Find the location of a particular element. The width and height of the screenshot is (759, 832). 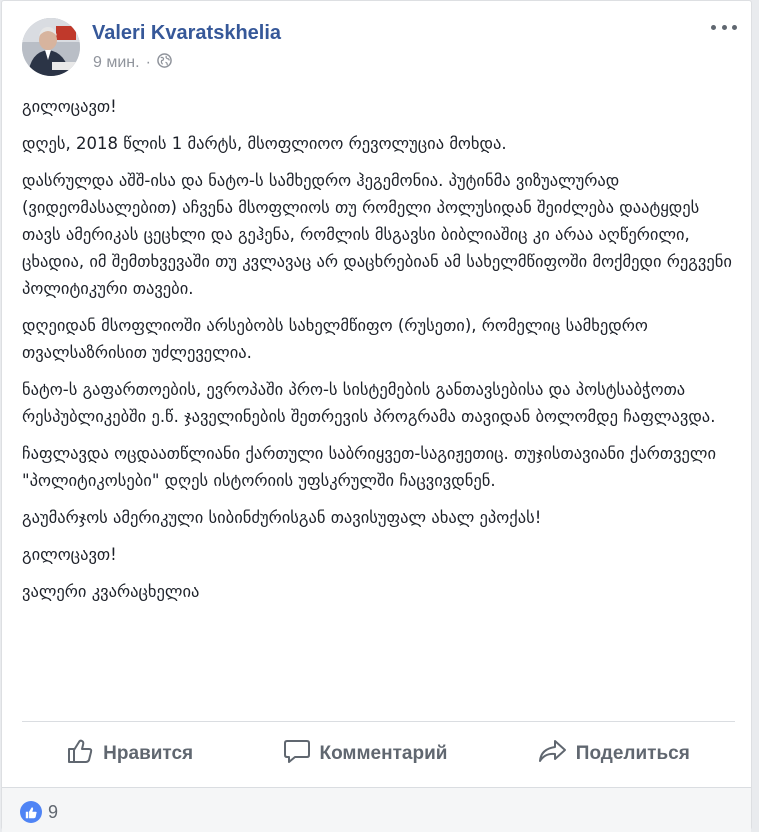

post-actions: Нравится Комментарий Поделиться is located at coordinates (378, 754).